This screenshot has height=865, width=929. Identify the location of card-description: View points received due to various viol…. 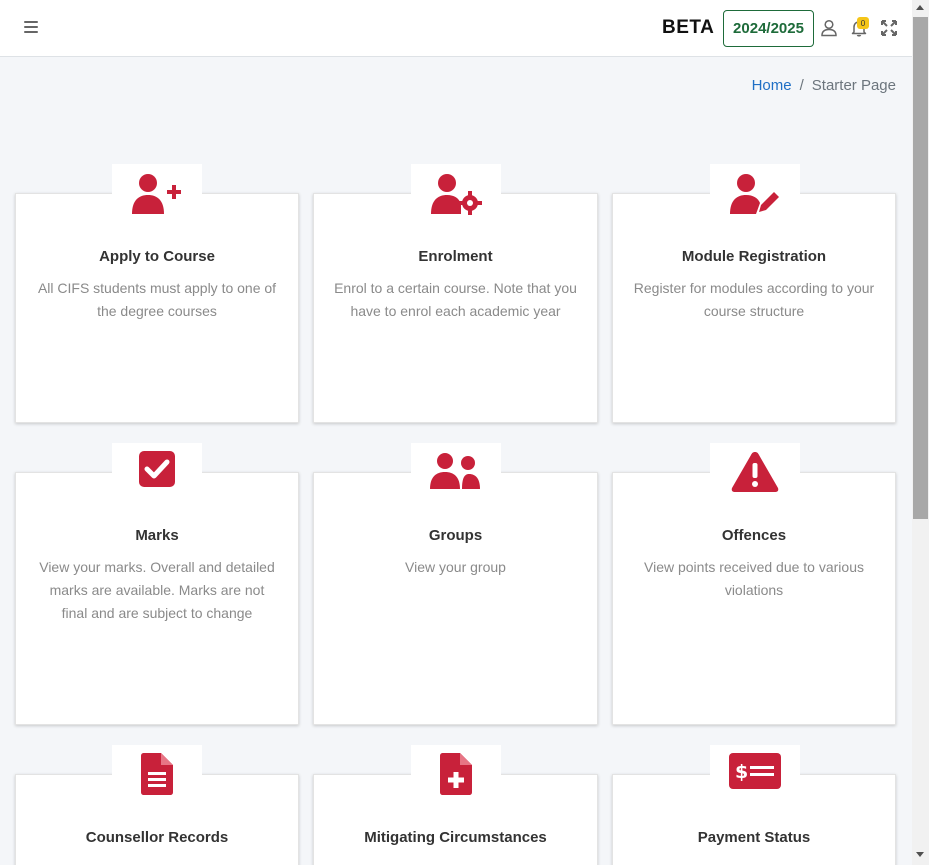
(754, 578).